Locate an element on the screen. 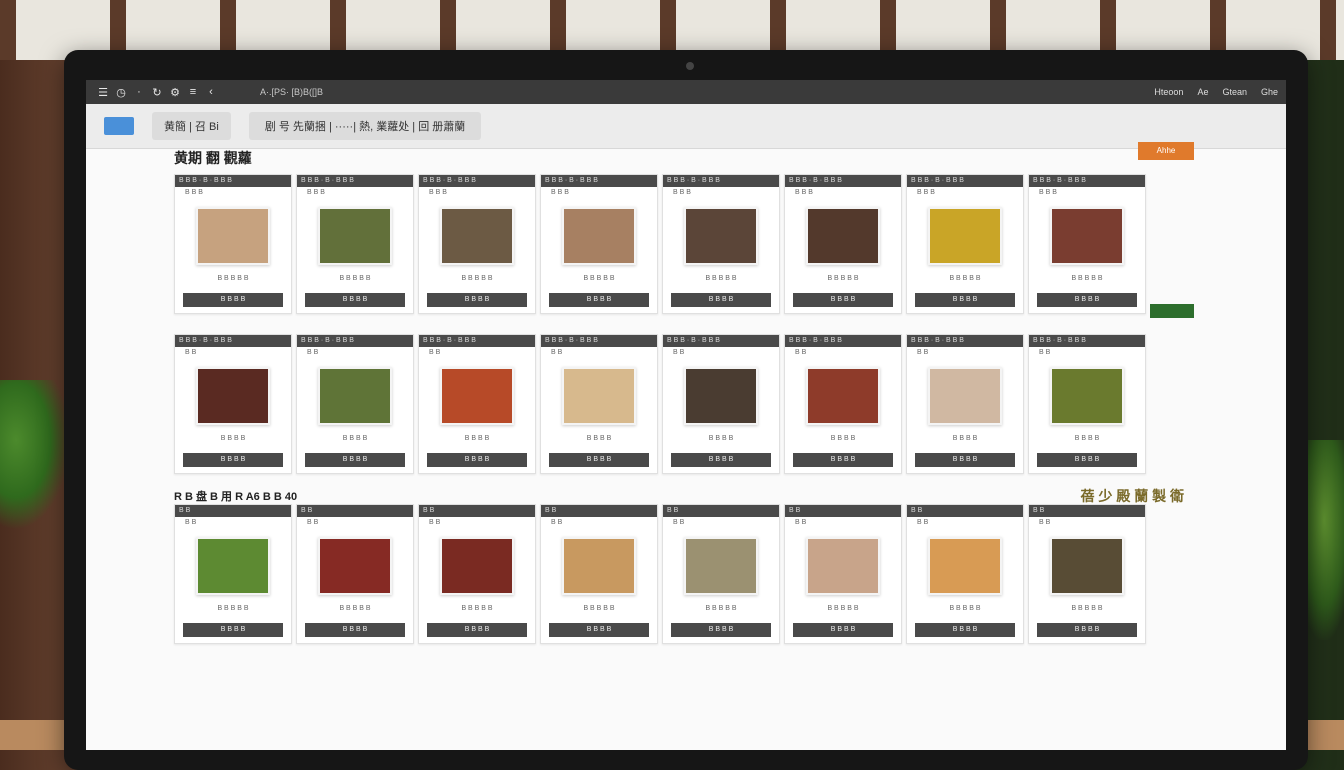  topbar-item: Gtean is located at coordinates (1234, 92).